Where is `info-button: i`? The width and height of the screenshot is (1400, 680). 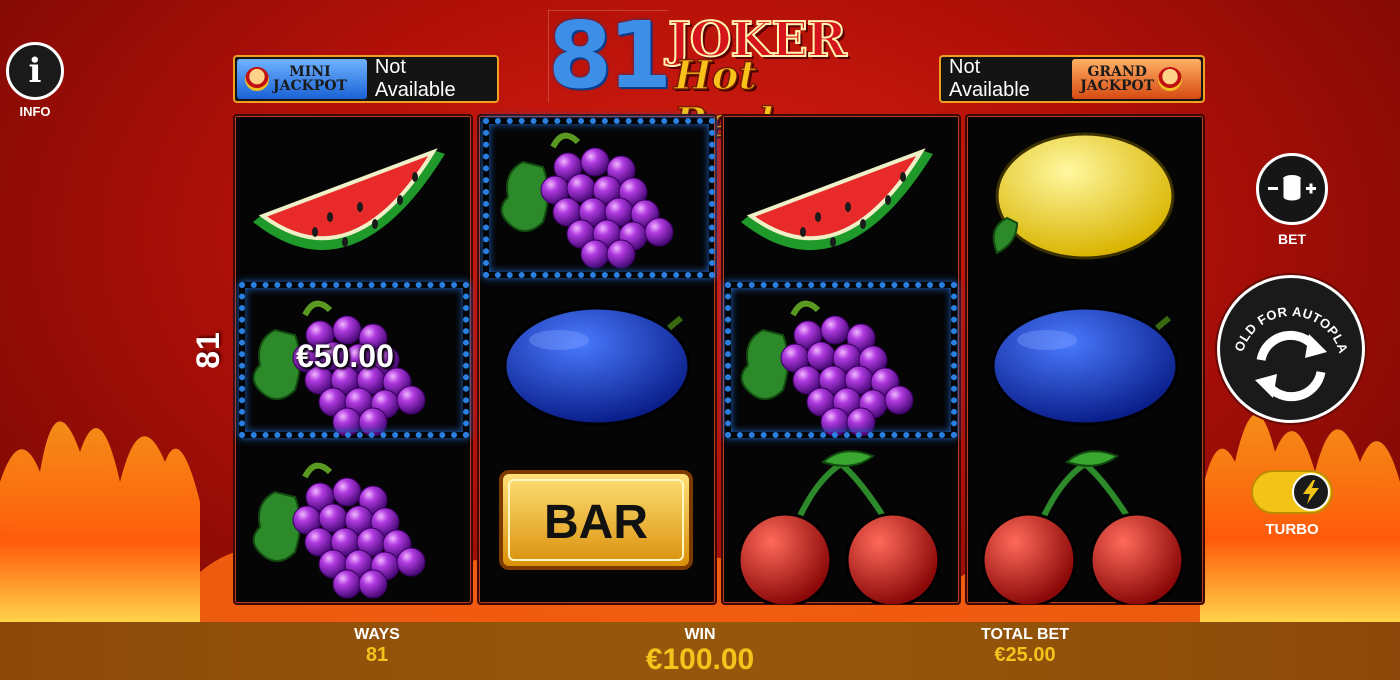
info-button: i is located at coordinates (35, 71).